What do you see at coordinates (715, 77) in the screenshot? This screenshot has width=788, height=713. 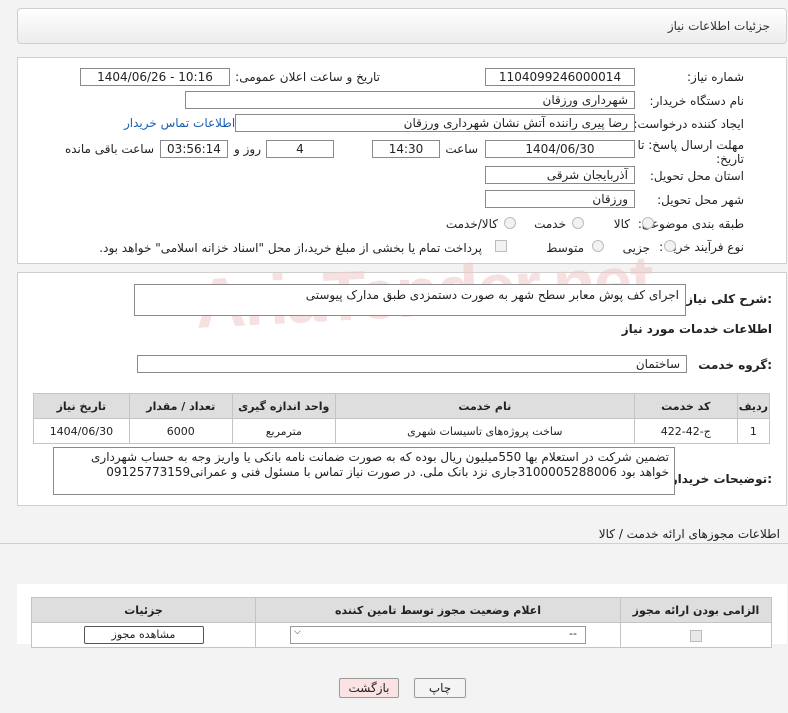 I see `need-number-label: شماره نیاز:` at bounding box center [715, 77].